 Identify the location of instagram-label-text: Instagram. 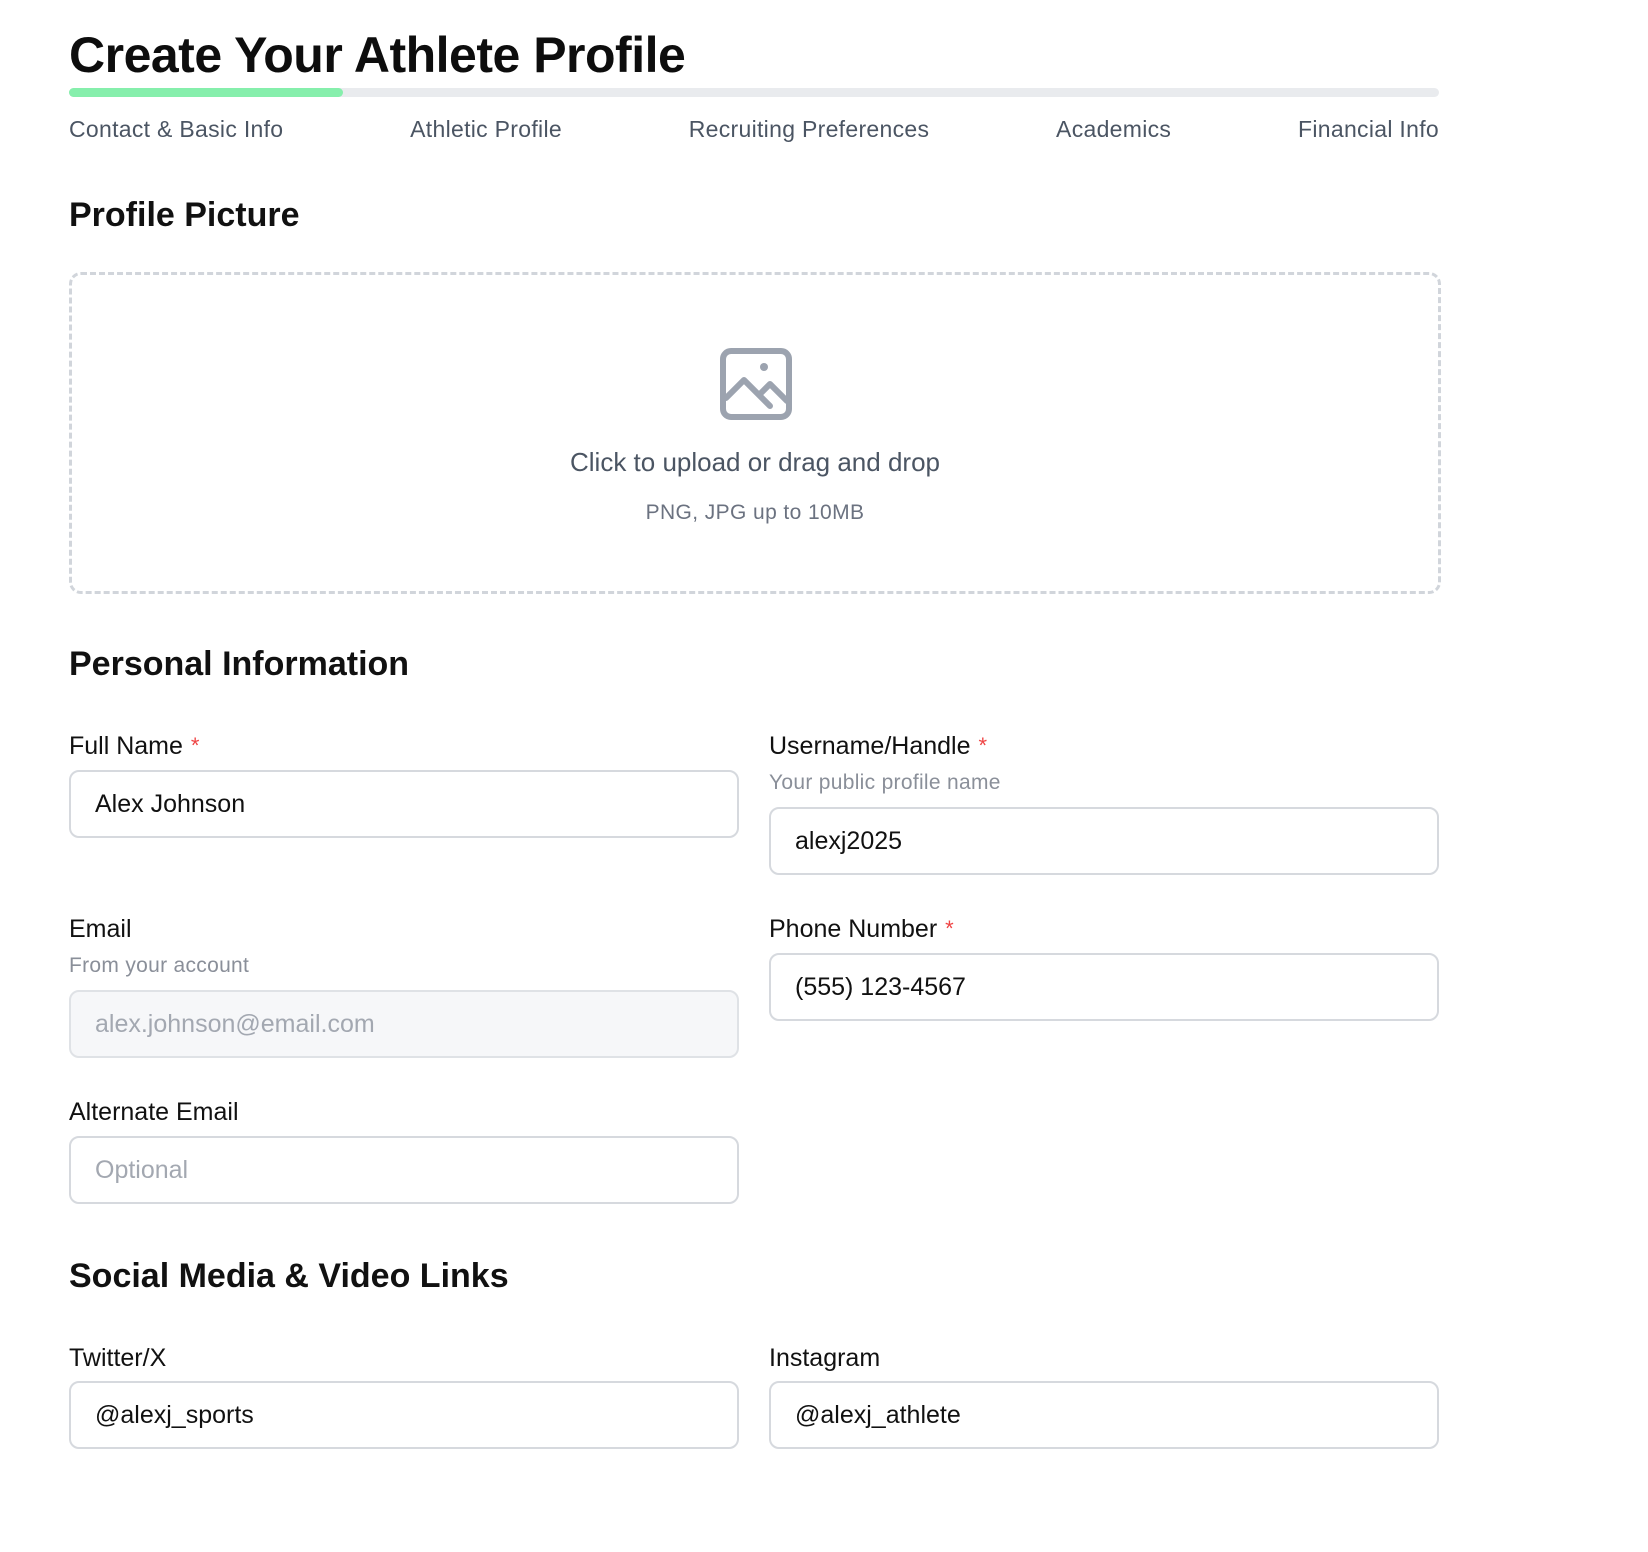
(825, 1358).